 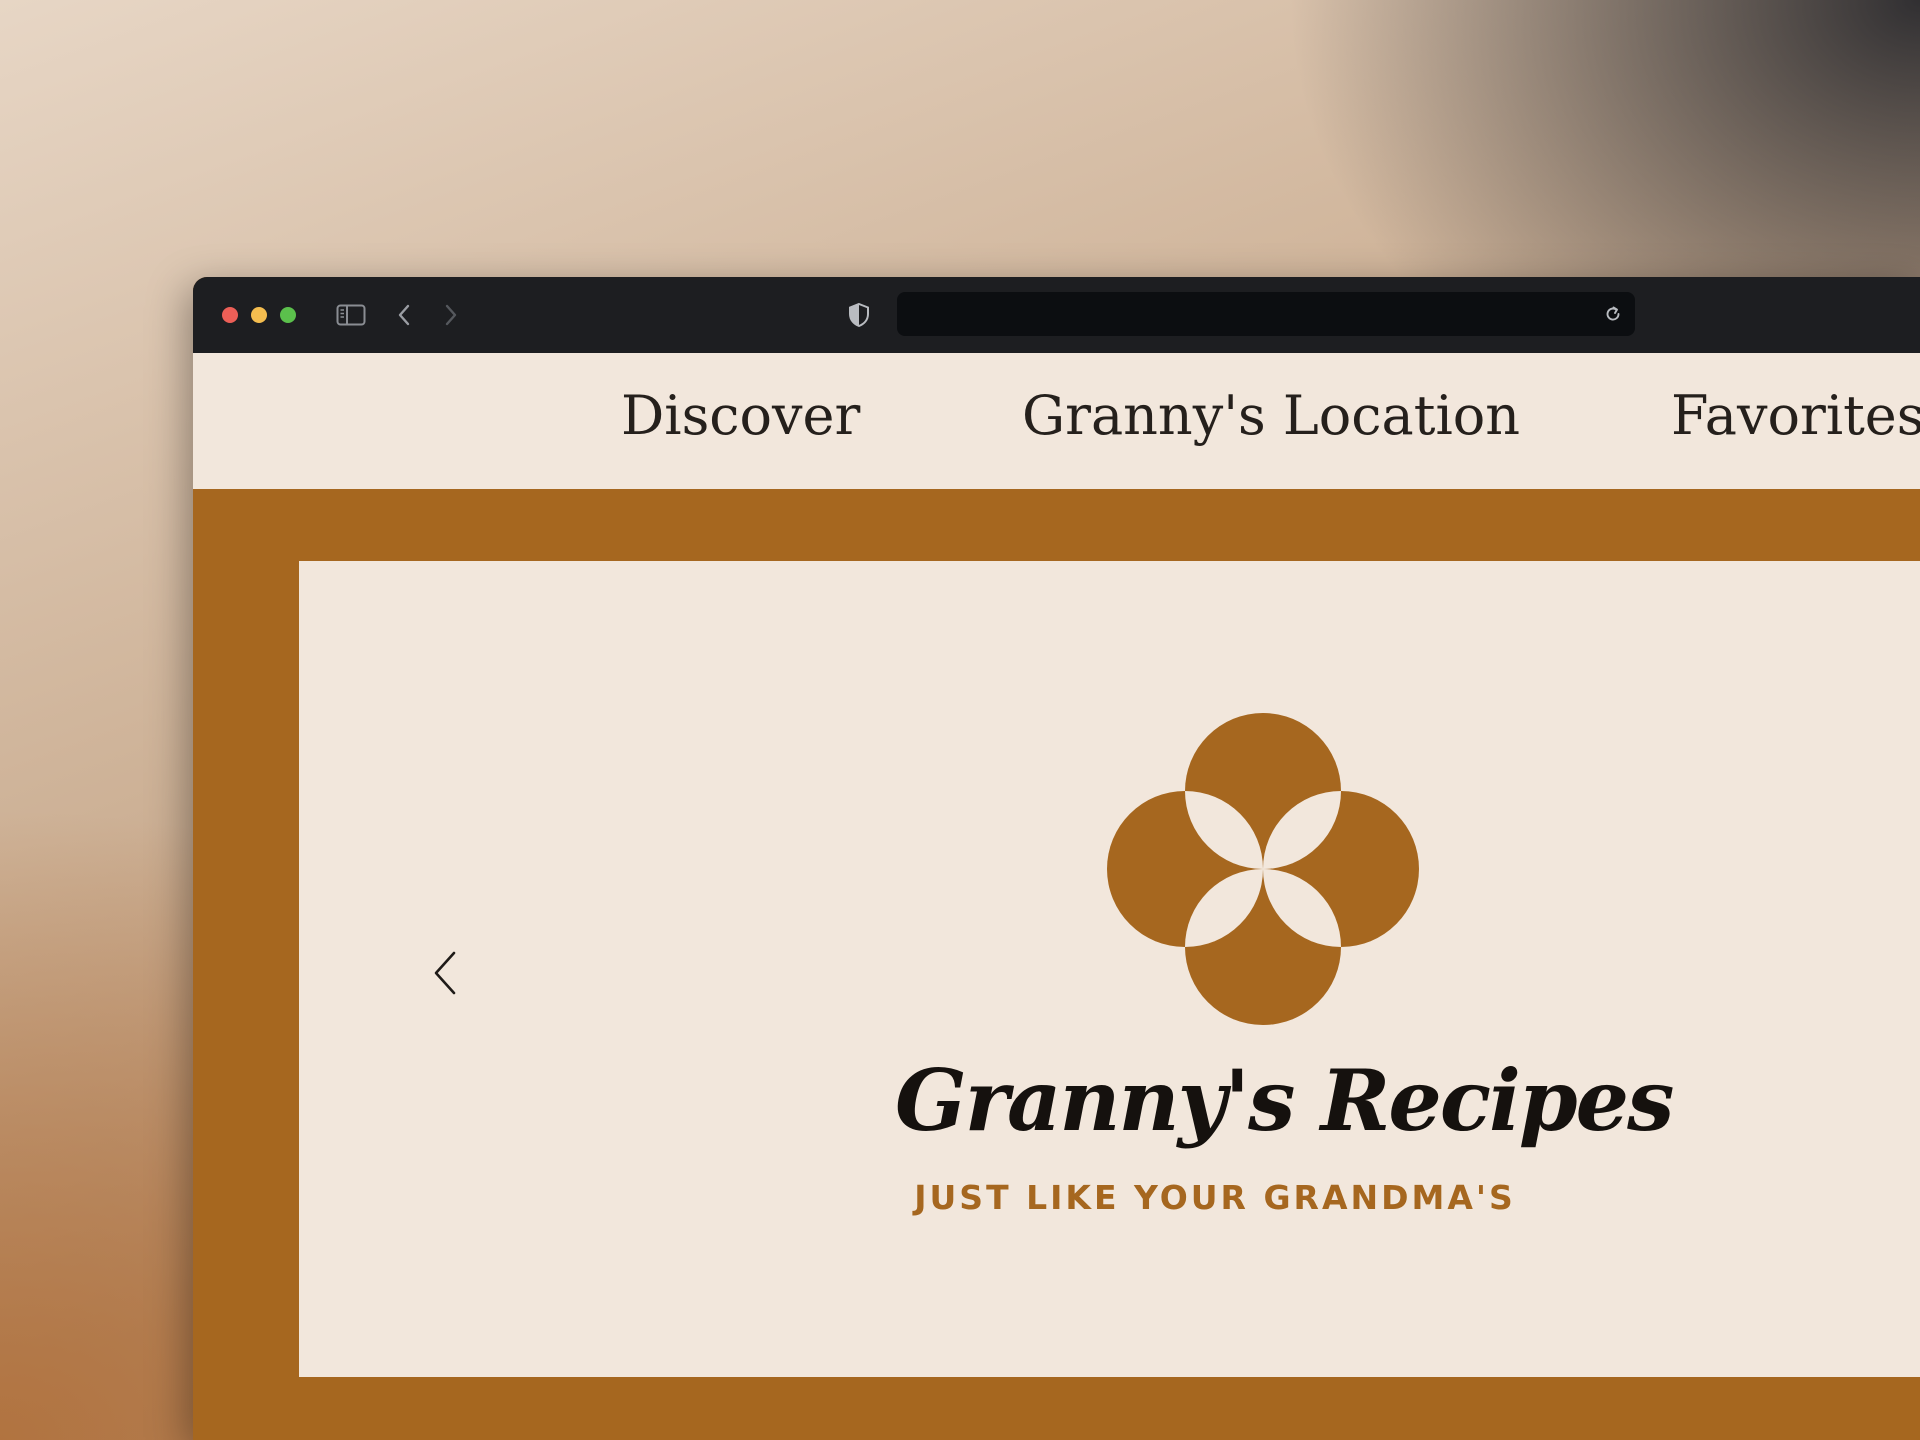 I want to click on nav-link-grannys-location: Granny's Location, so click(x=1271, y=421).